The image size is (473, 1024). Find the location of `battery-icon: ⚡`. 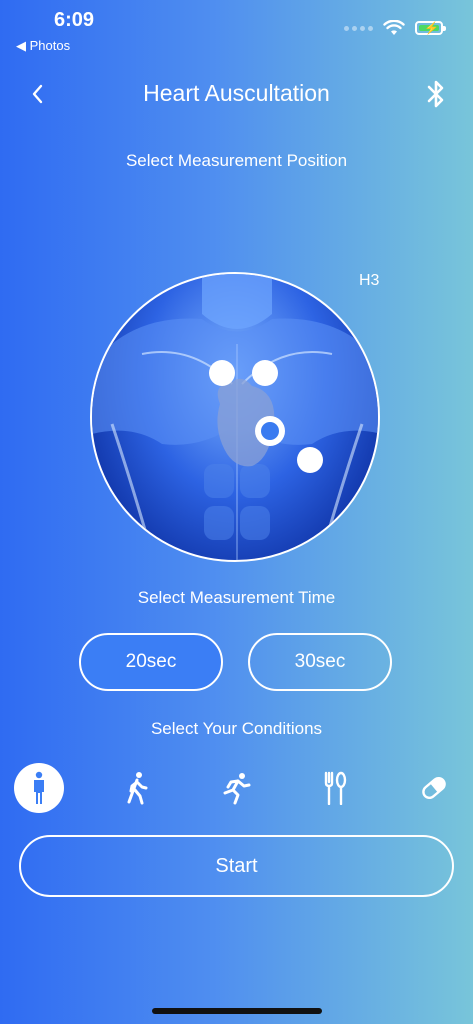

battery-icon: ⚡ is located at coordinates (430, 28).